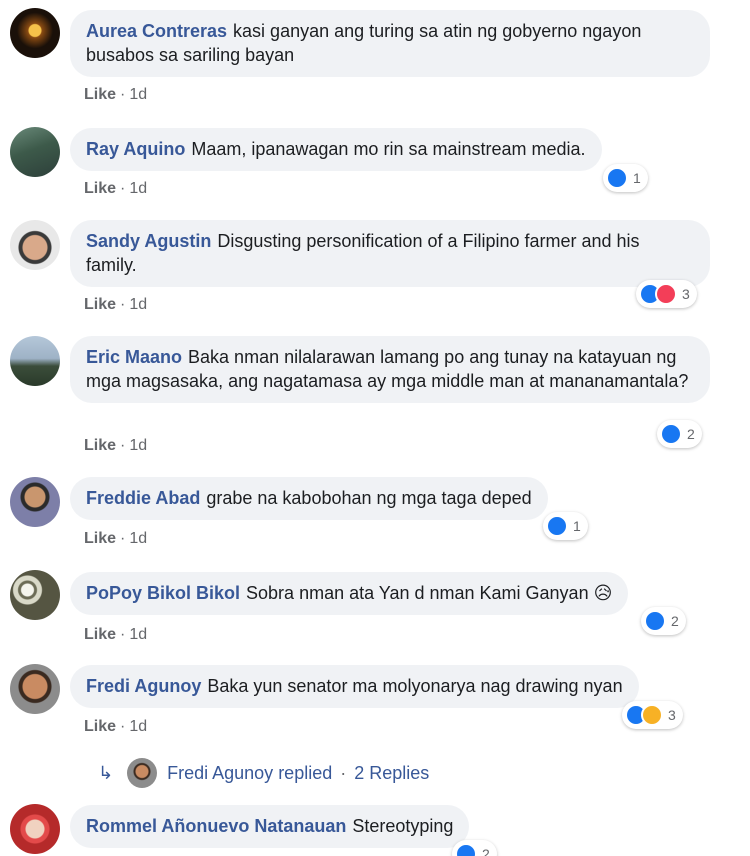 This screenshot has width=750, height=856. Describe the element at coordinates (216, 826) in the screenshot. I see `comment-author: Rommel Añonuevo Natanauan` at that location.